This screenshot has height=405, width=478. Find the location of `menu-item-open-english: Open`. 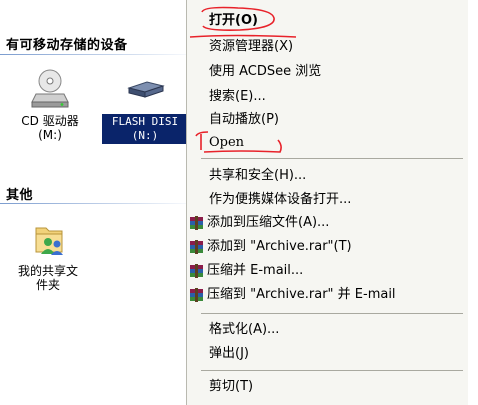

menu-item-open-english: Open is located at coordinates (328, 143).